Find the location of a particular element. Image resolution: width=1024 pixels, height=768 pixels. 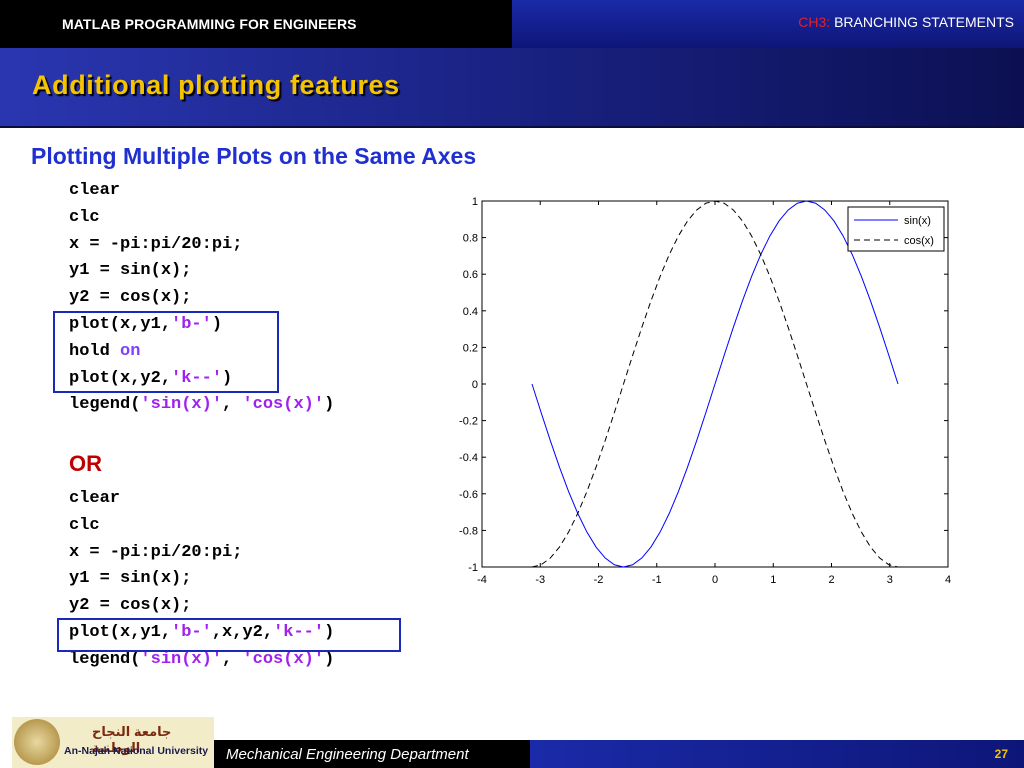

footer-department-box: Mechanical Engineering Department is located at coordinates (372, 754).